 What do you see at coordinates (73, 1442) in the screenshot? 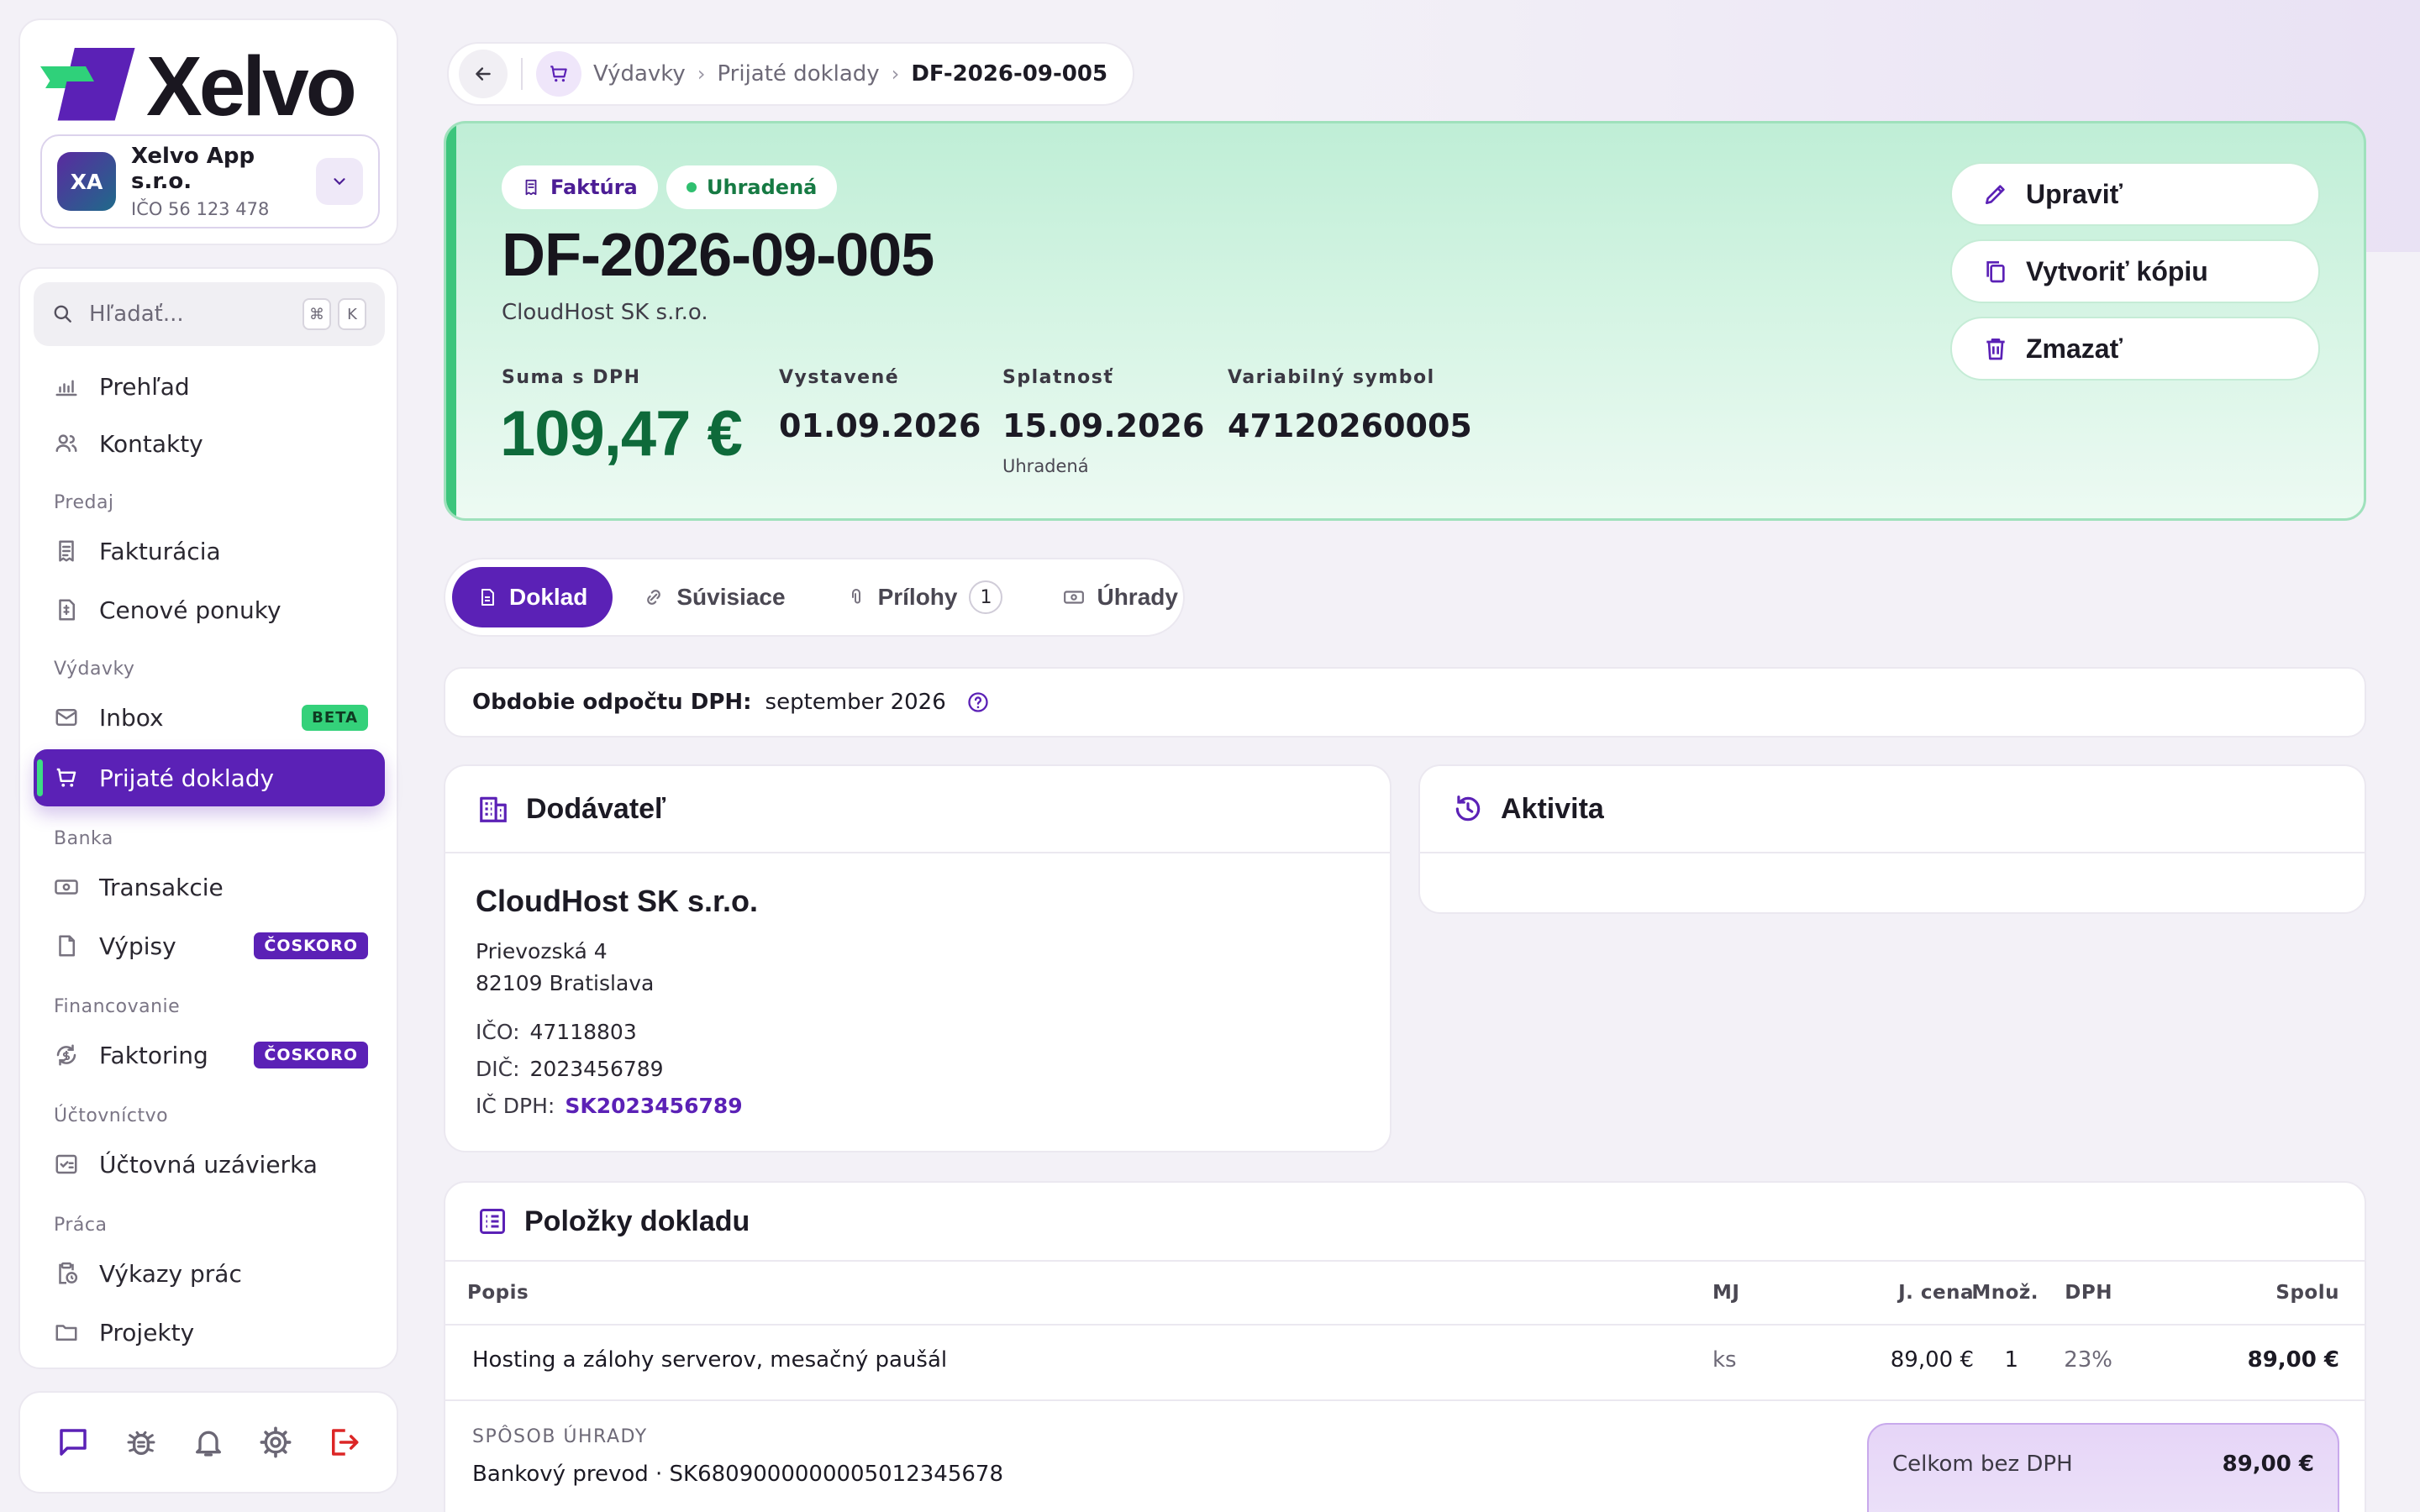
I see `chat-icon` at bounding box center [73, 1442].